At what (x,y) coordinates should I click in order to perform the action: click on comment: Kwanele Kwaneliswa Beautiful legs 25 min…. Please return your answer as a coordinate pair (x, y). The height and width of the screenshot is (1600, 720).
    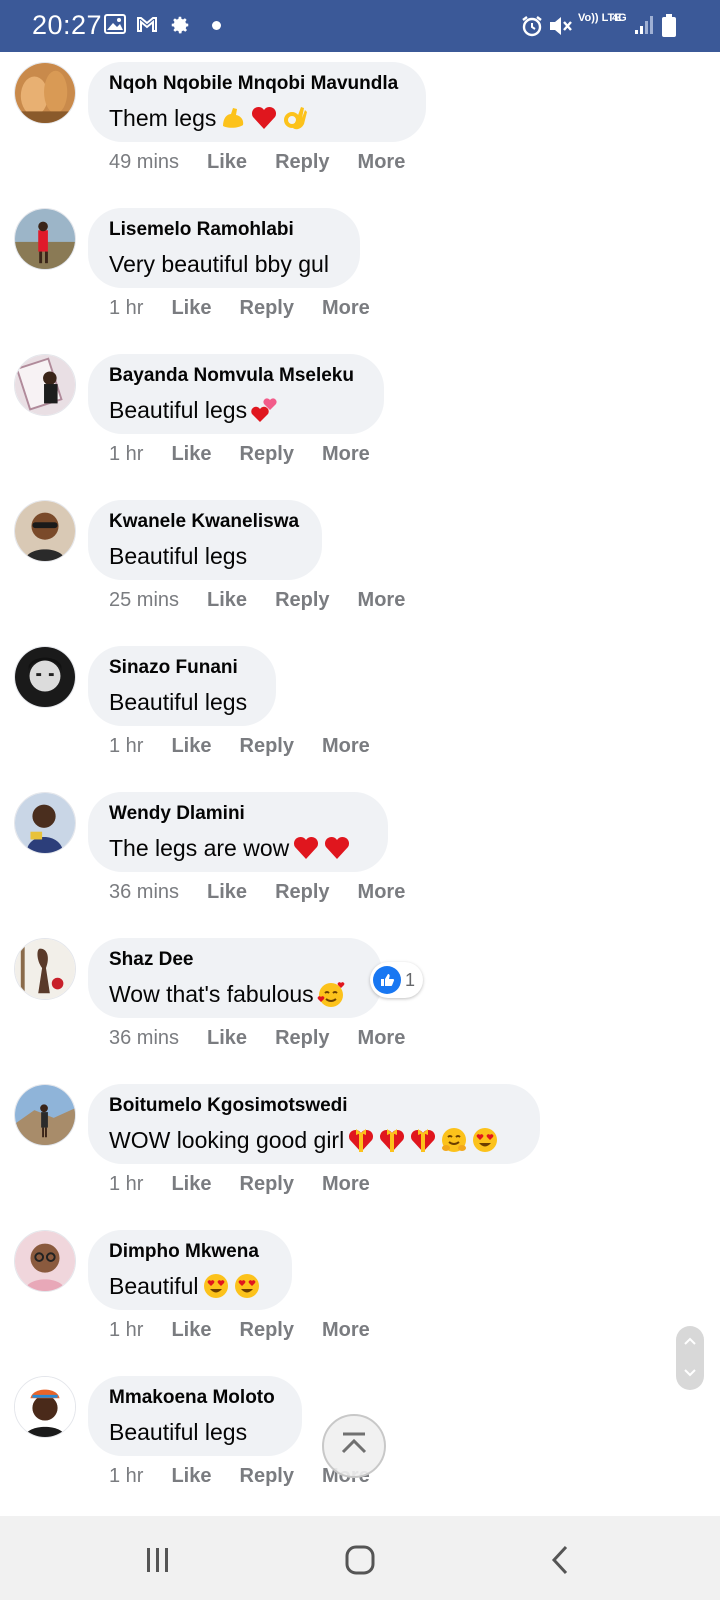
    Looking at the image, I should click on (360, 563).